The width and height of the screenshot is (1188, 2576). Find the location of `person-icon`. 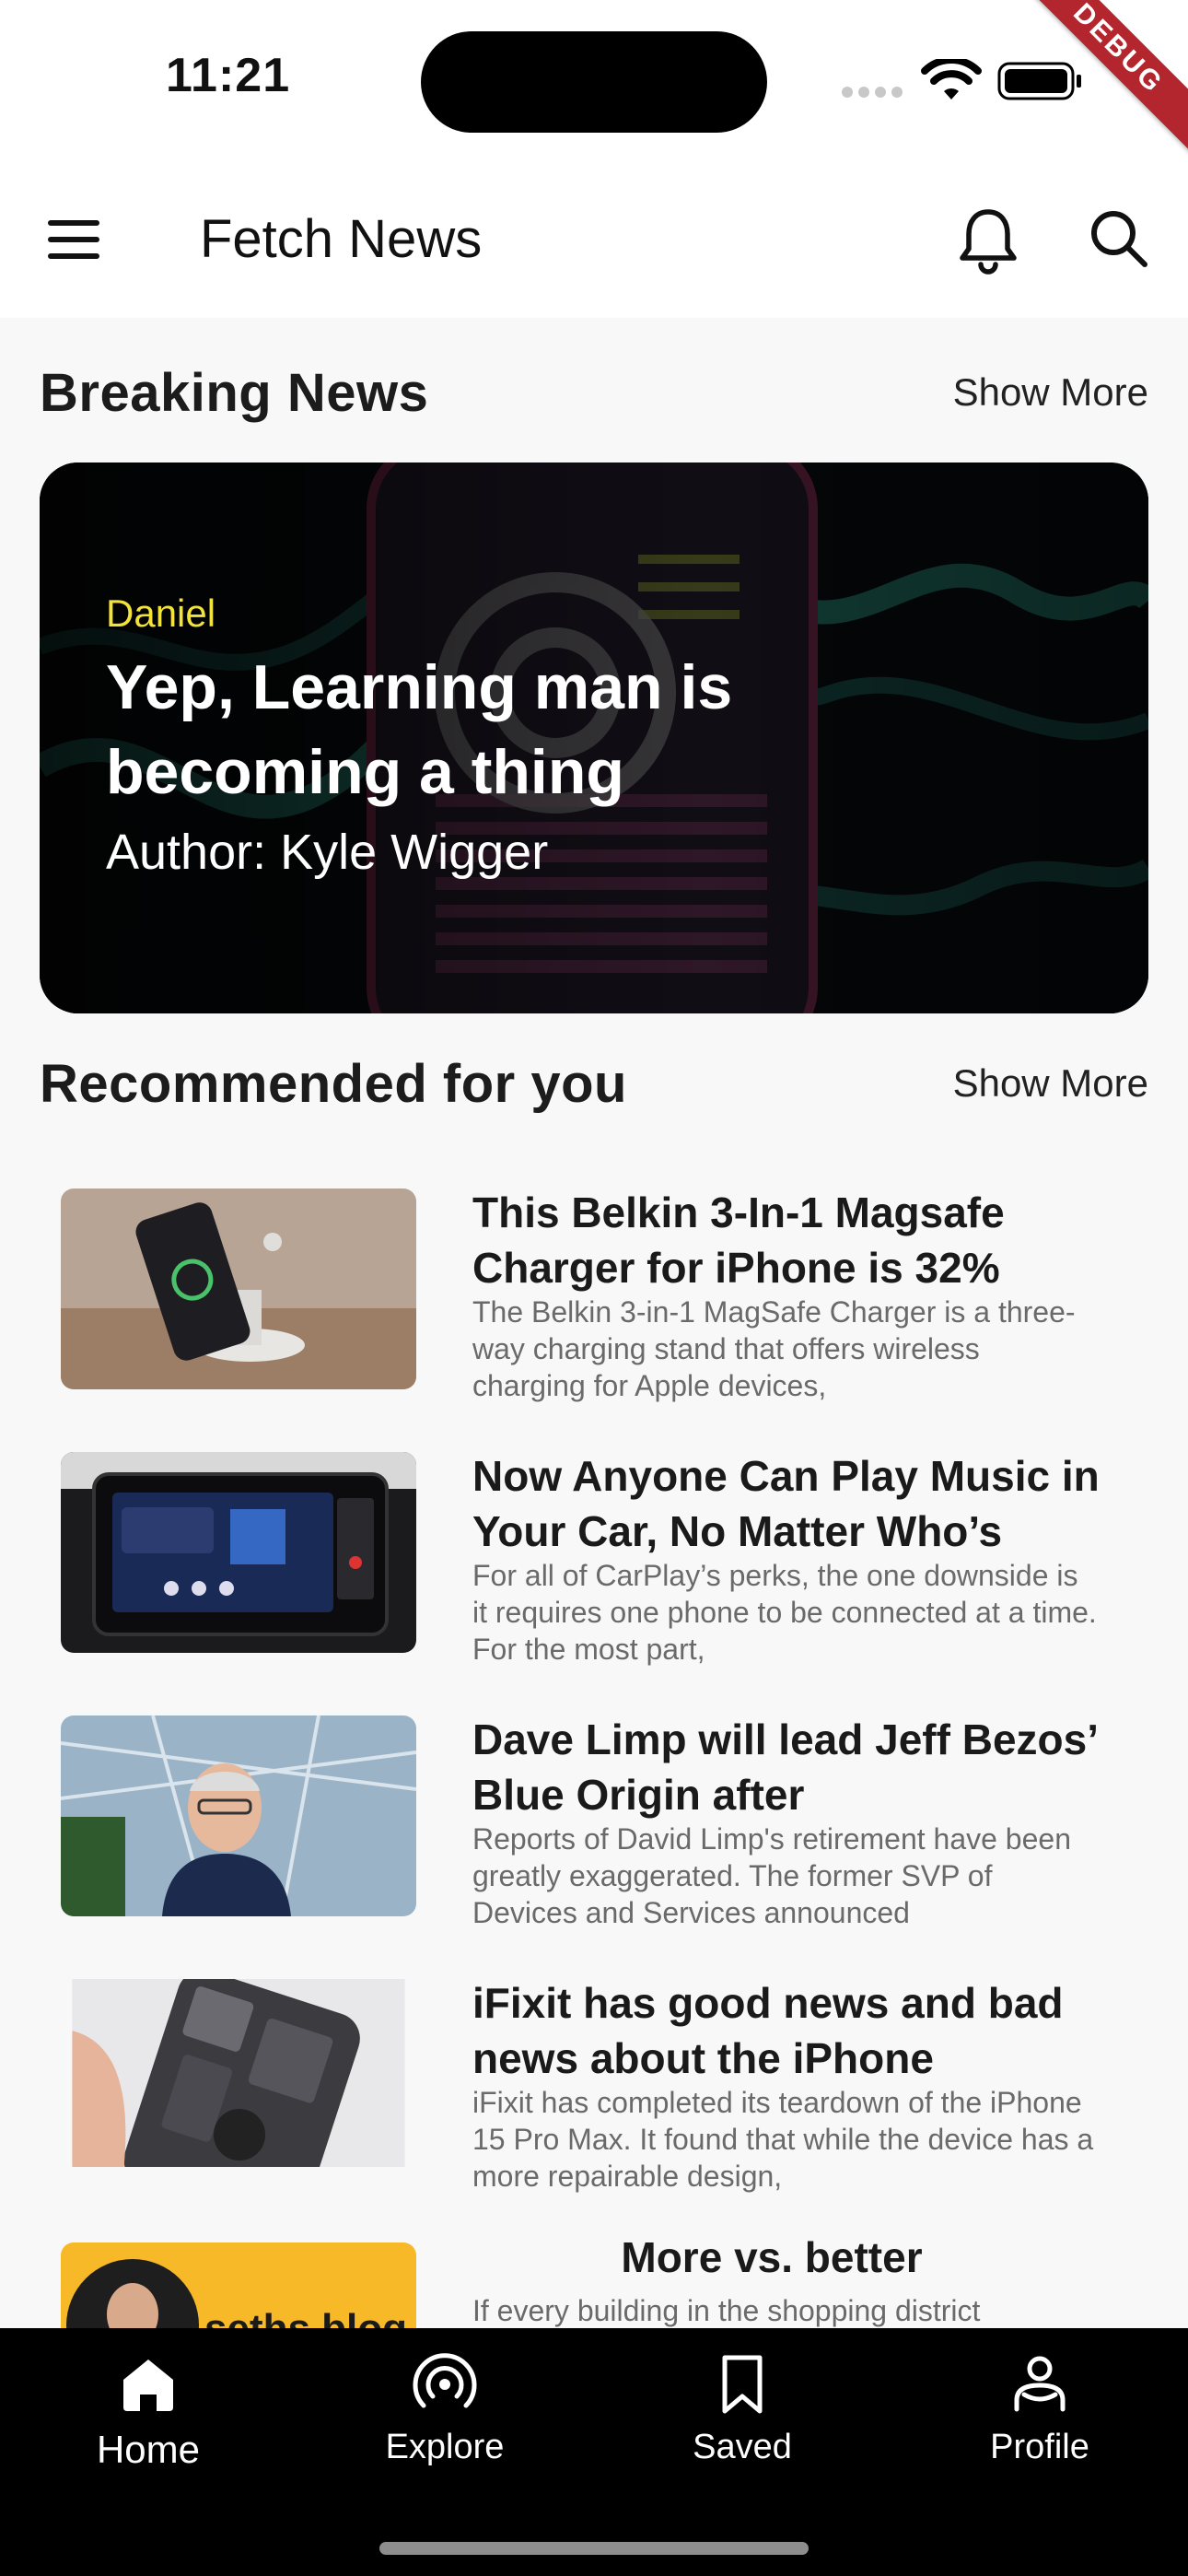

person-icon is located at coordinates (1040, 2384).